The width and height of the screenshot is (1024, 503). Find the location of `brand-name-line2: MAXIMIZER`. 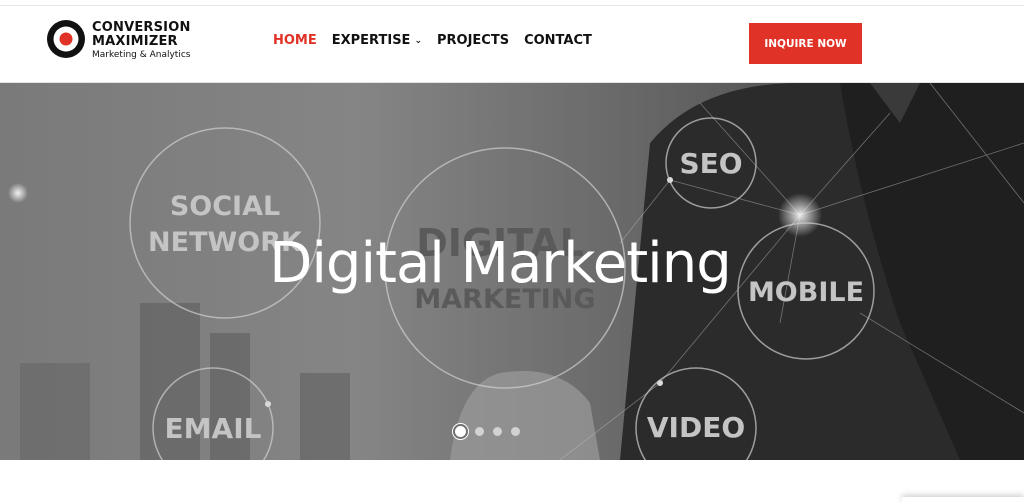

brand-name-line2: MAXIMIZER is located at coordinates (135, 41).